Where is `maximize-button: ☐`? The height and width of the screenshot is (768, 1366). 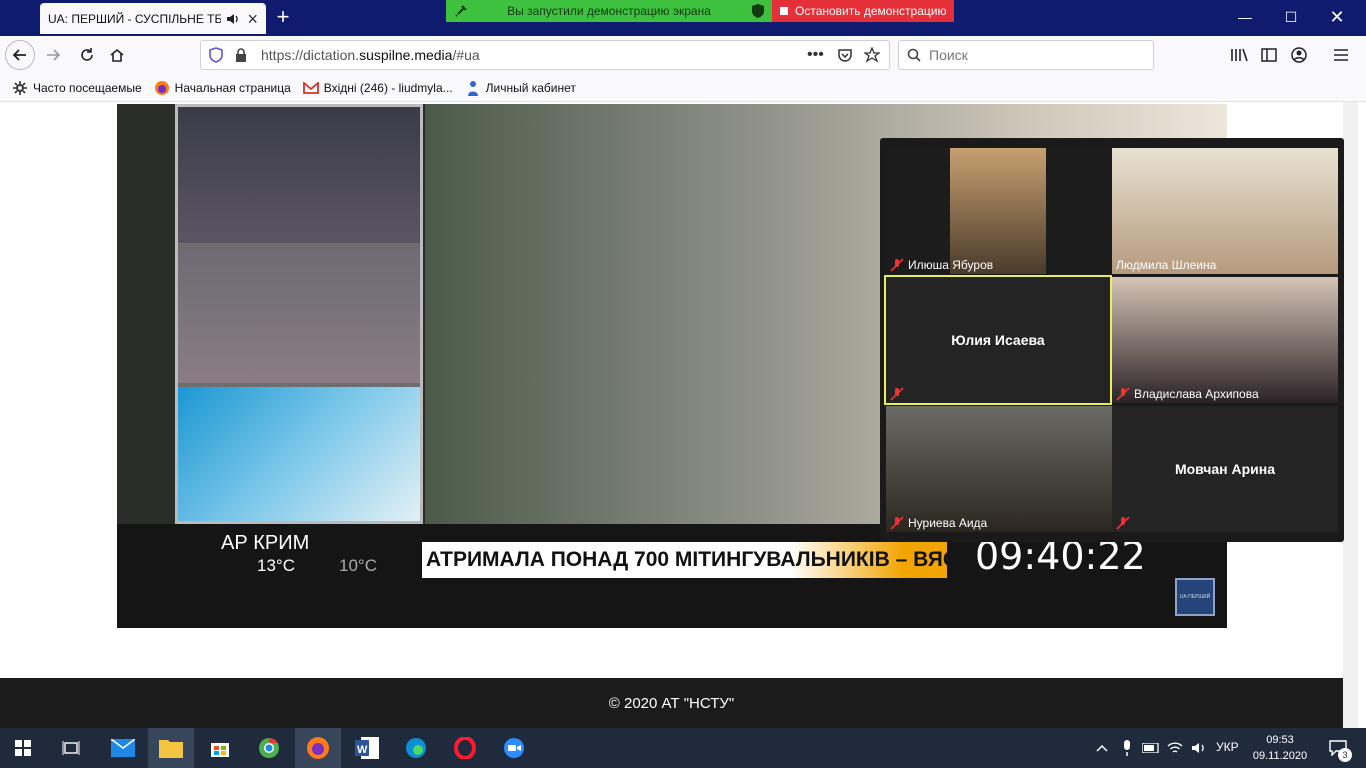 maximize-button: ☐ is located at coordinates (1291, 17).